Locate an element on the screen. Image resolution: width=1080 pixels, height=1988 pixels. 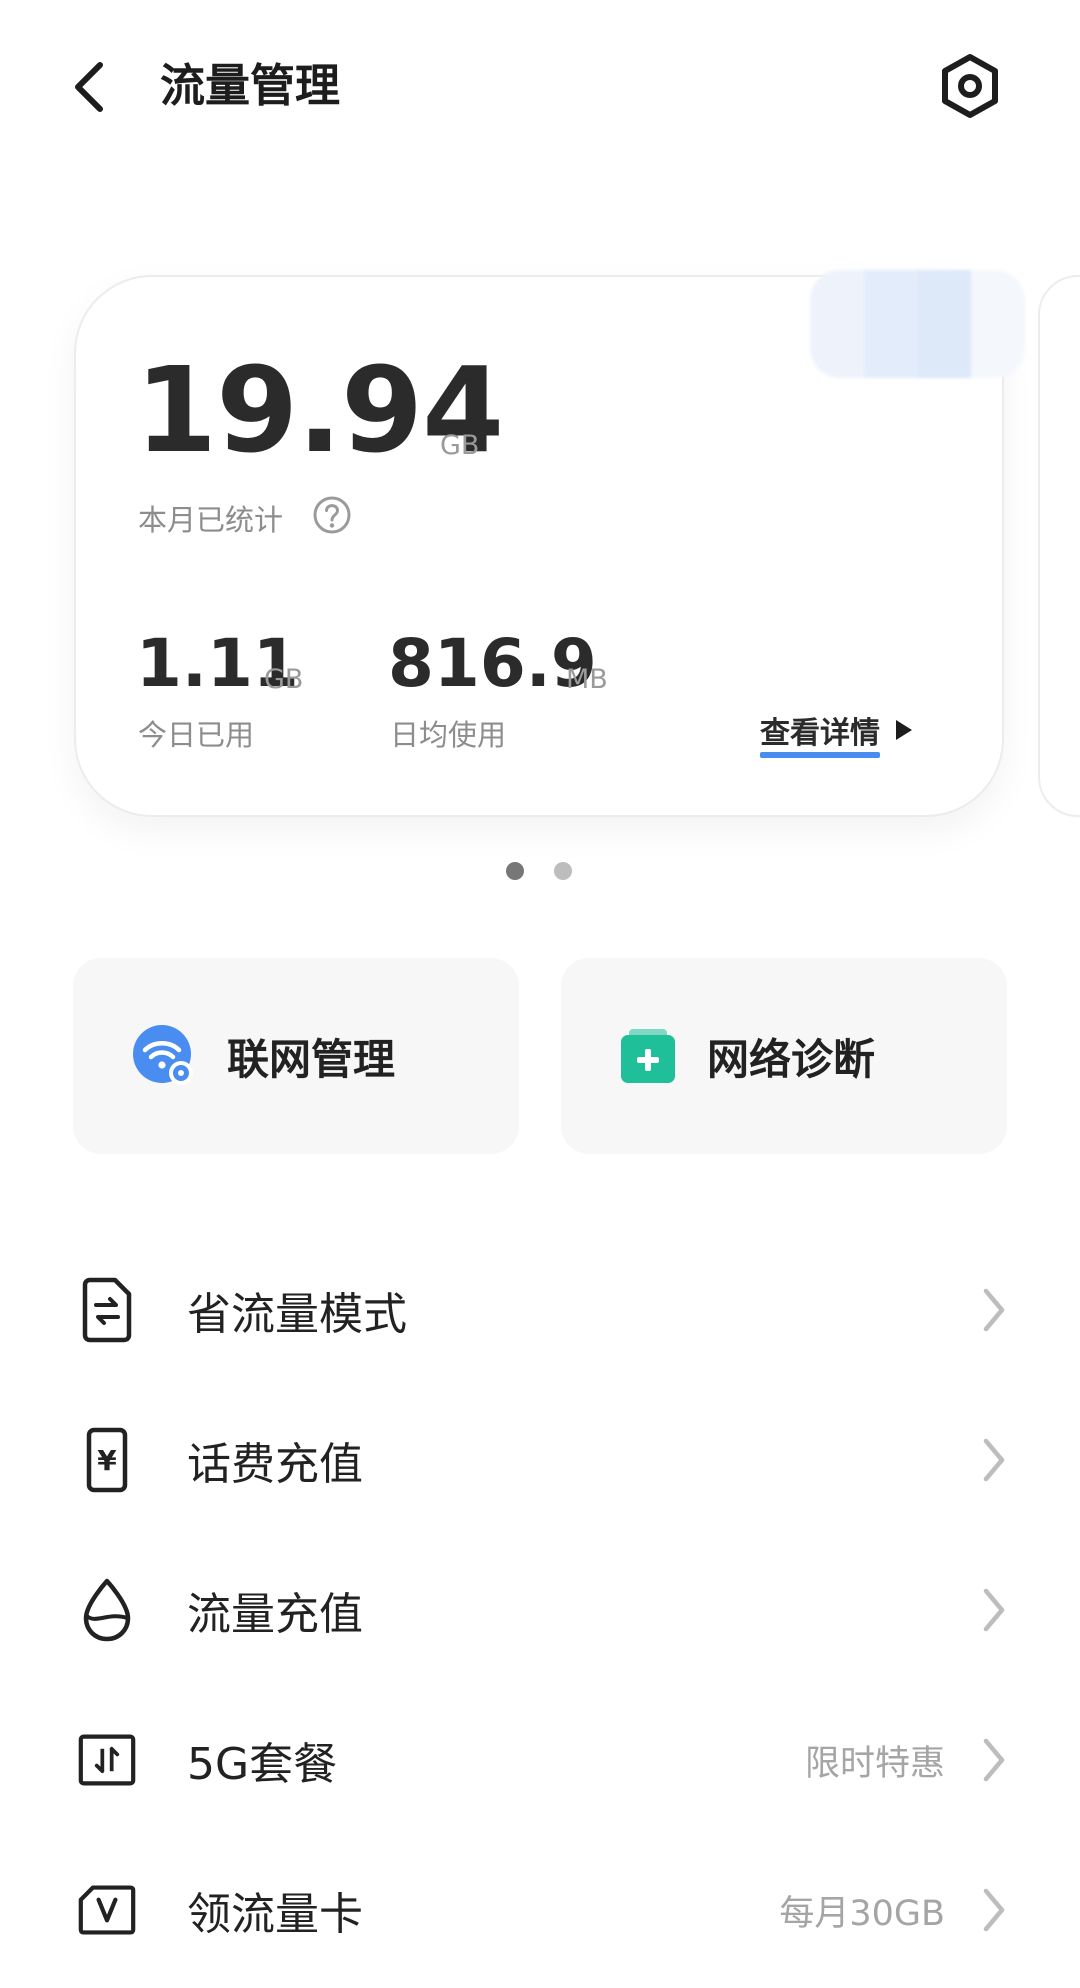
chevron-left-icon is located at coordinates (89, 87).